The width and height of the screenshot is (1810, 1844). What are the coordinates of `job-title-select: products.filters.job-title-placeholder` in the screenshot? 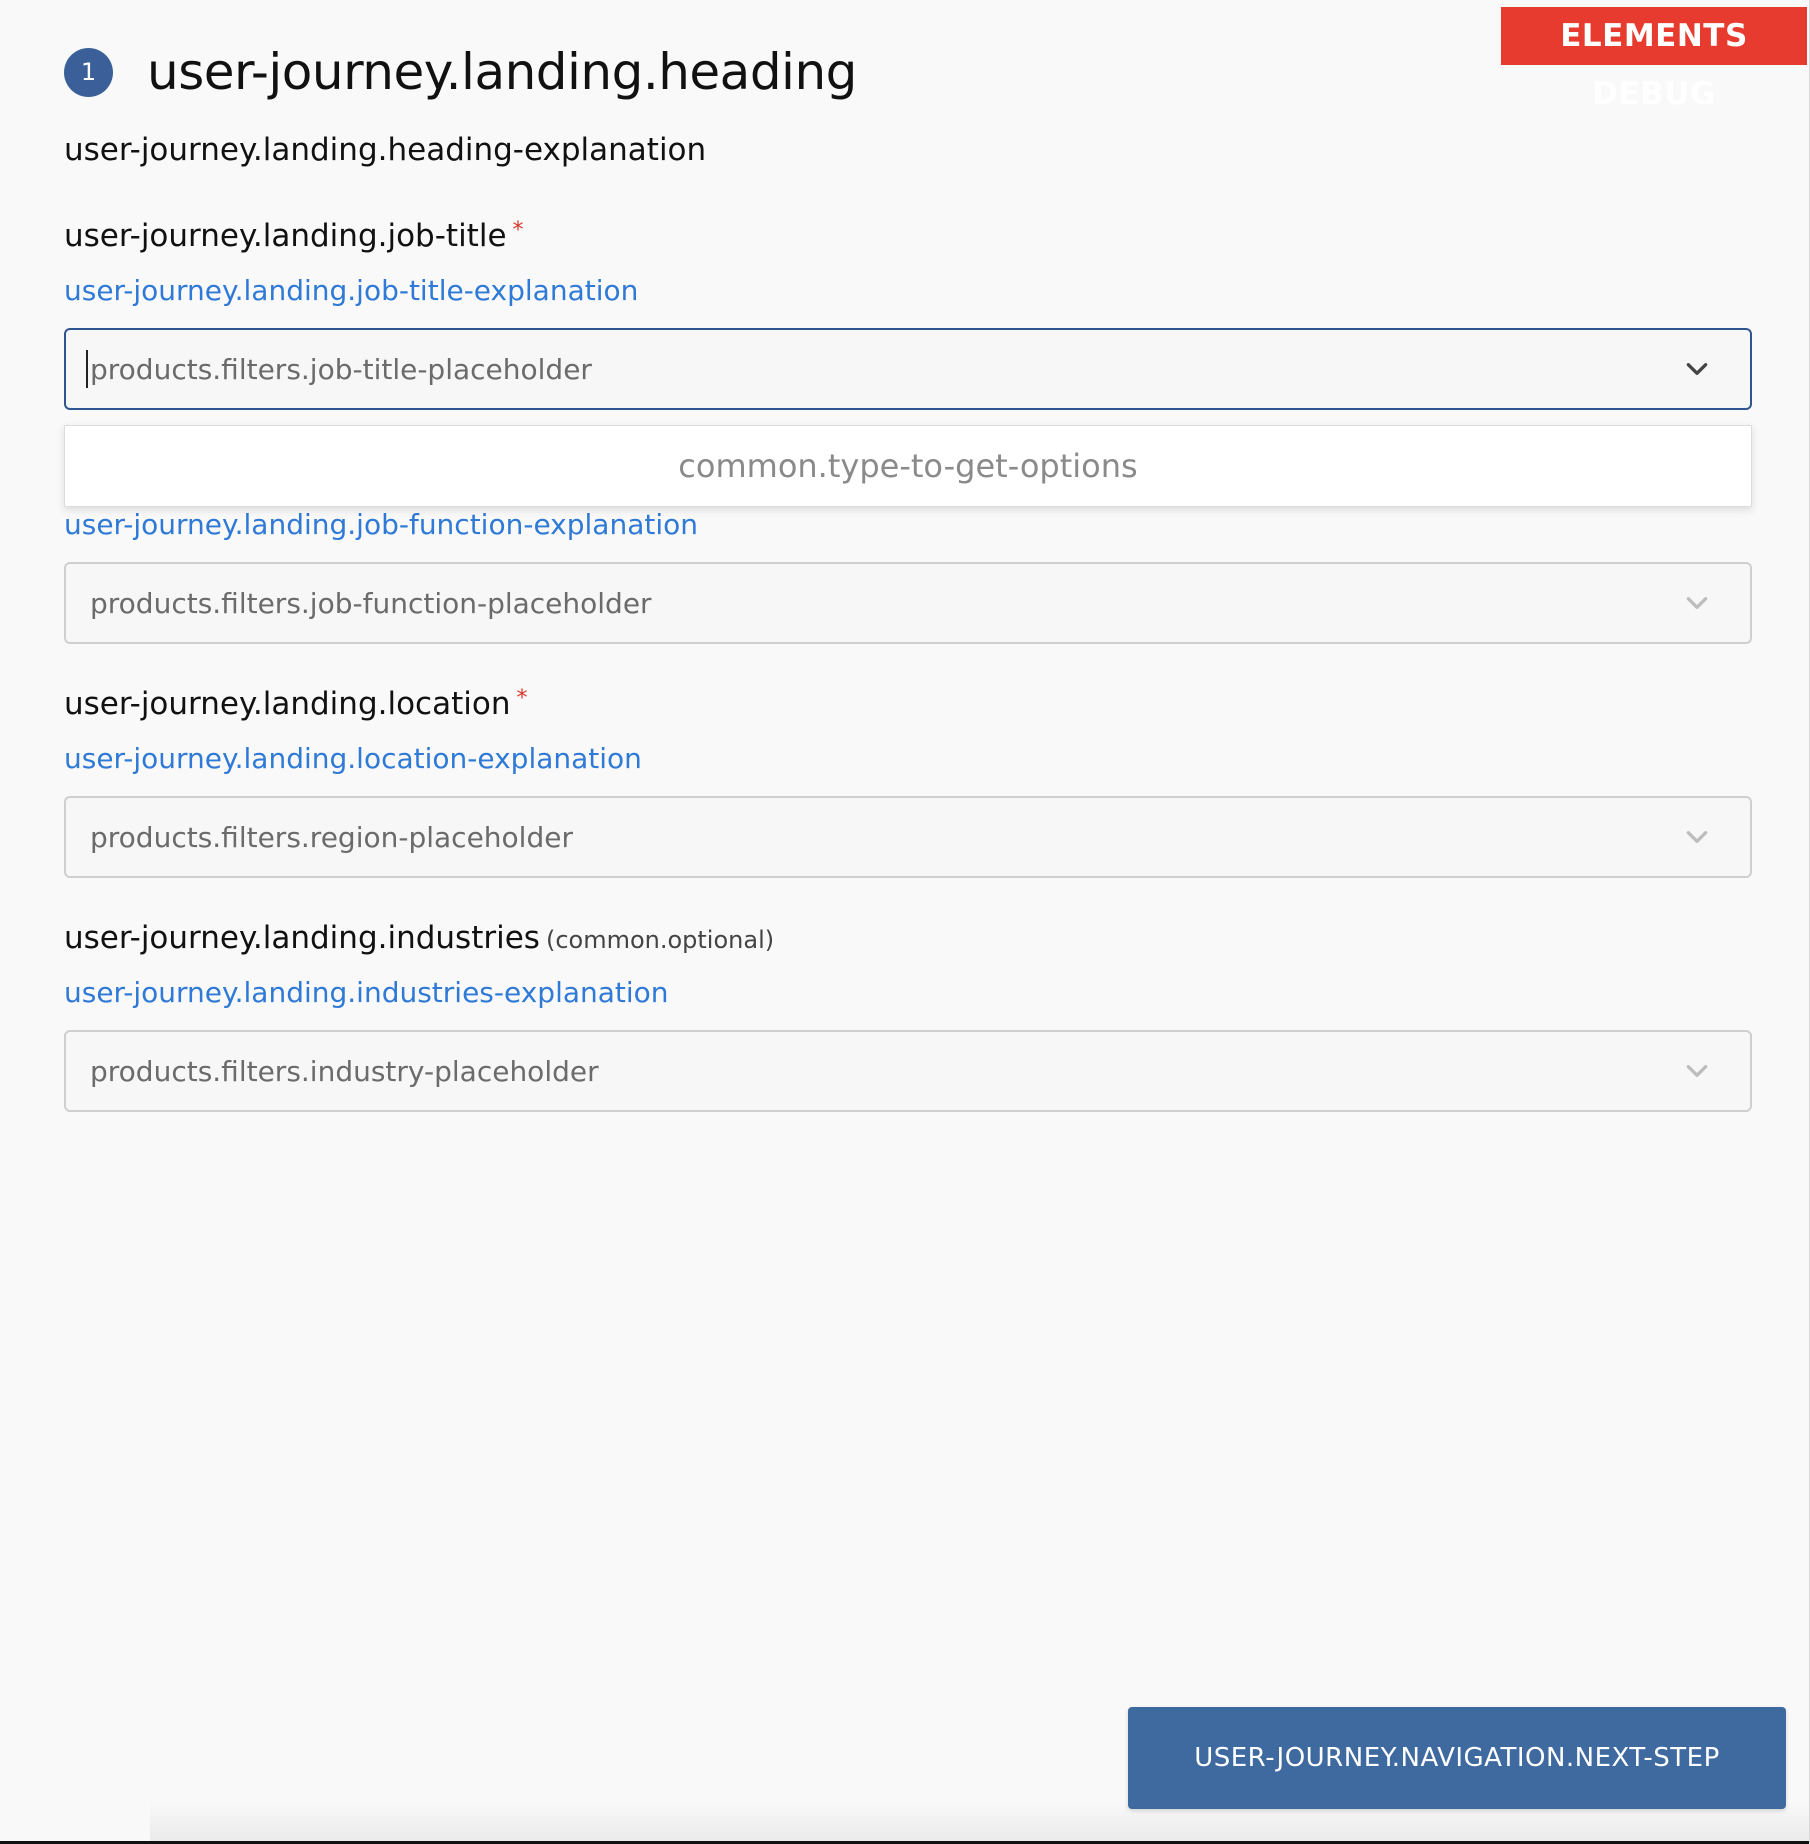 It's located at (908, 369).